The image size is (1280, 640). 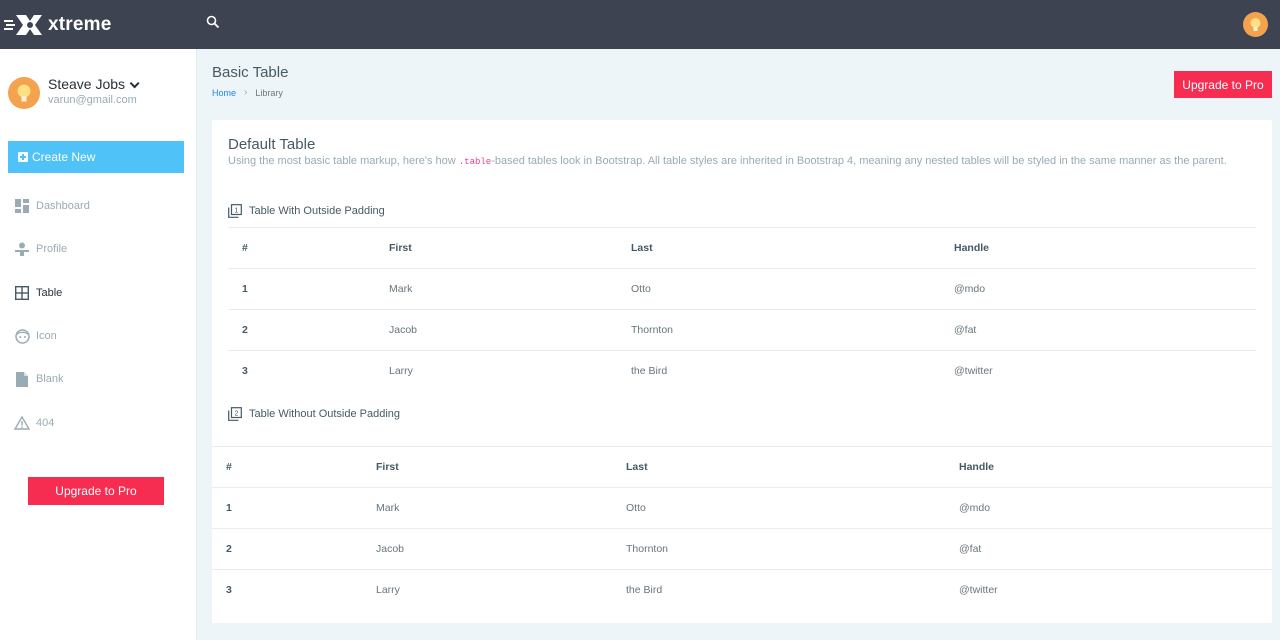 What do you see at coordinates (22, 249) in the screenshot?
I see `profile-icon` at bounding box center [22, 249].